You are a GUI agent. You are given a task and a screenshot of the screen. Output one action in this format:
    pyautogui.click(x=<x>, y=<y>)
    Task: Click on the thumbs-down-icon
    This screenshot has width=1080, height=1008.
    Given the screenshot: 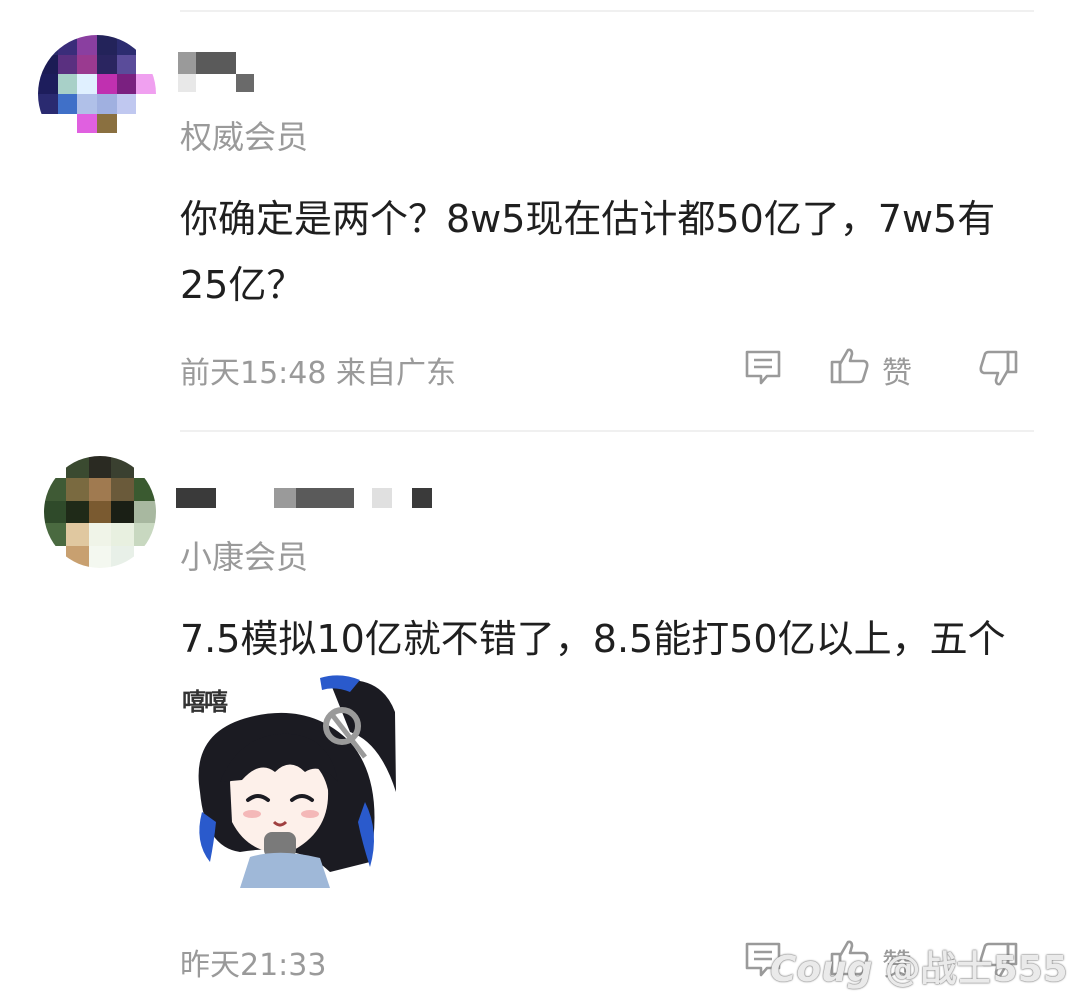 What is the action you would take?
    pyautogui.click(x=998, y=372)
    